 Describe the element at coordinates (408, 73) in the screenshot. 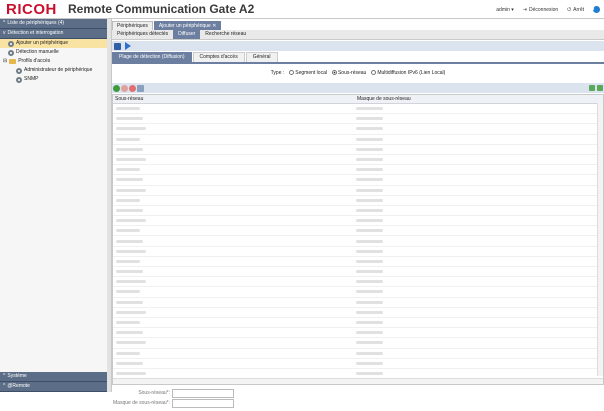

I see `radio-ipv6-multicast: Multidiffusion IPv6 (Lien Local)` at that location.